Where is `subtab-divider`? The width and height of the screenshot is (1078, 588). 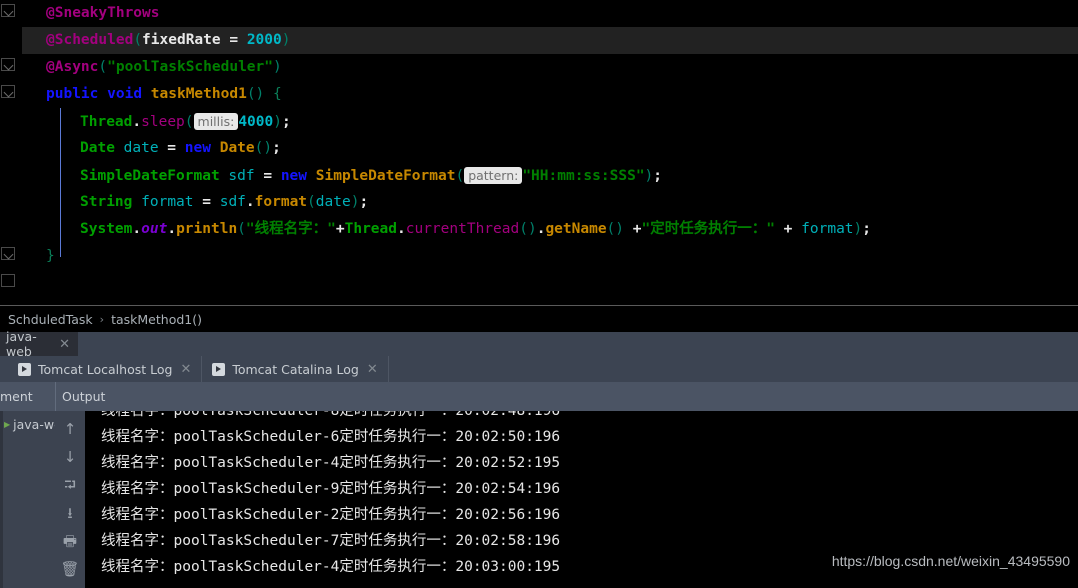
subtab-divider is located at coordinates (55, 396).